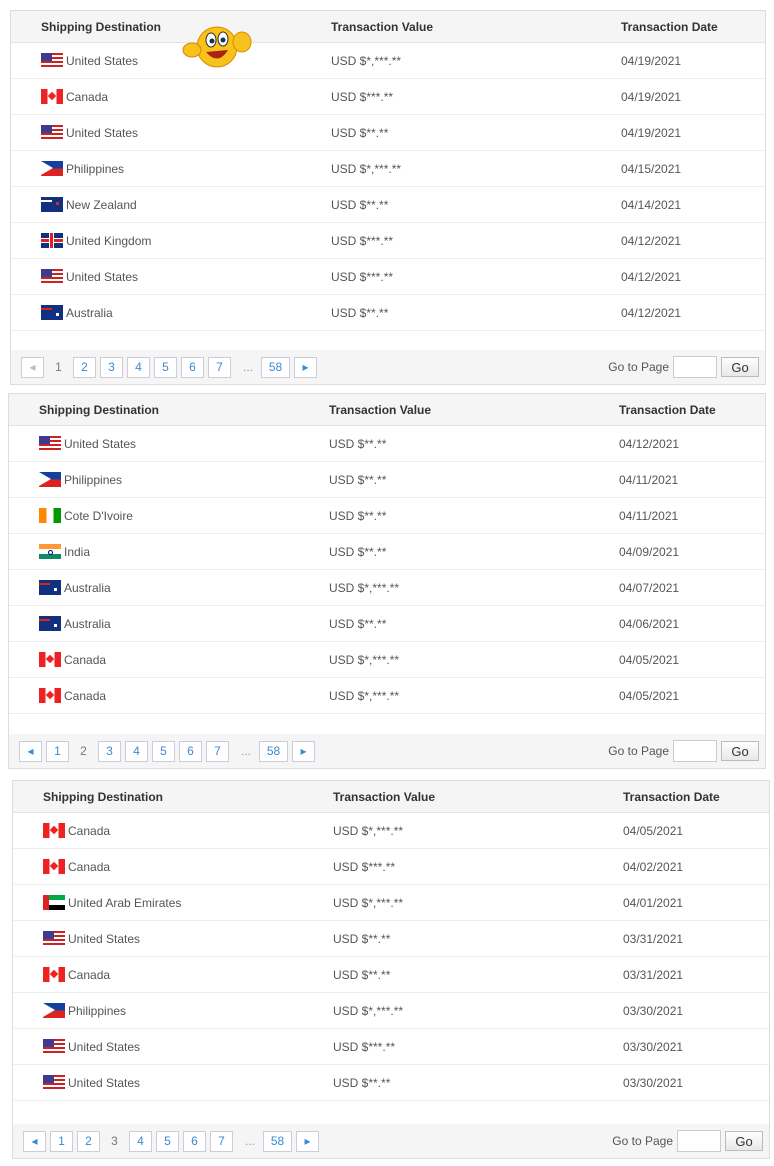  What do you see at coordinates (651, 204) in the screenshot?
I see `transaction-date: 04/14/2021` at bounding box center [651, 204].